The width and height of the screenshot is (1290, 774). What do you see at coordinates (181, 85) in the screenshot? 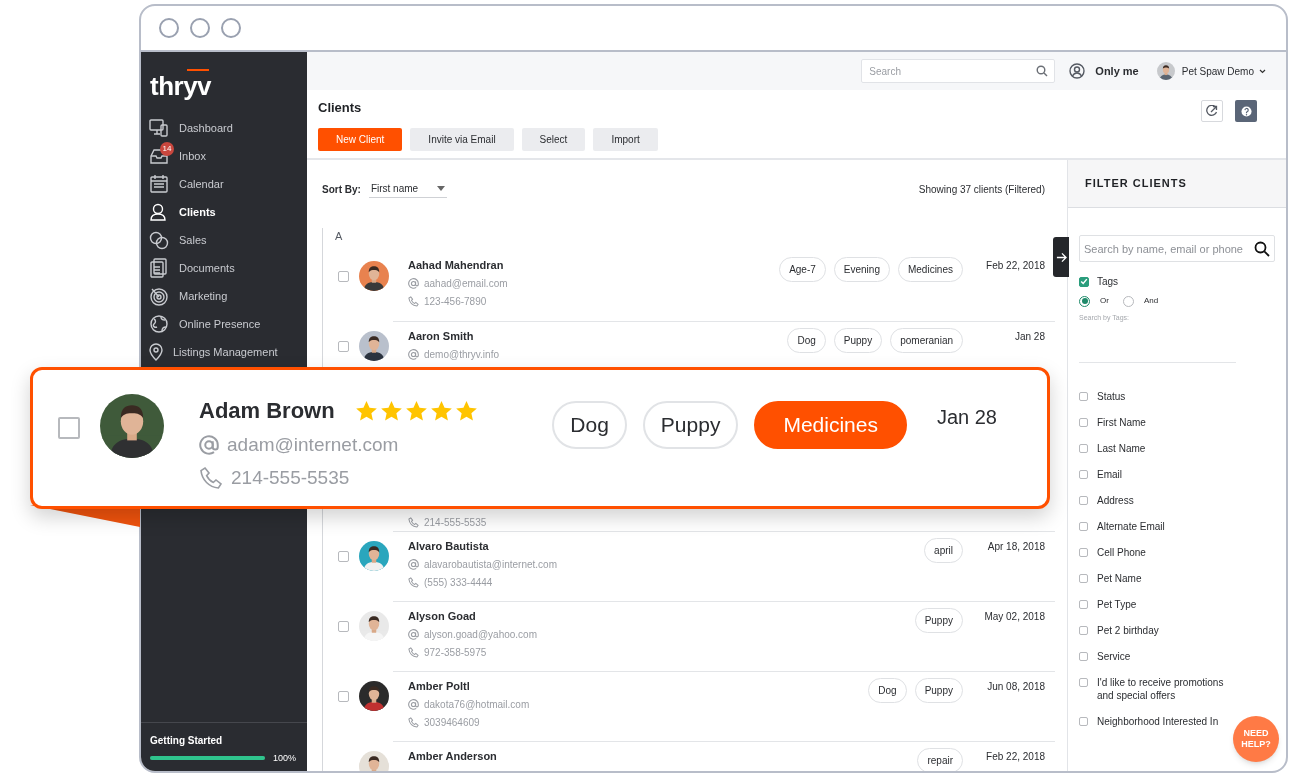
I see `logo: thryv` at bounding box center [181, 85].